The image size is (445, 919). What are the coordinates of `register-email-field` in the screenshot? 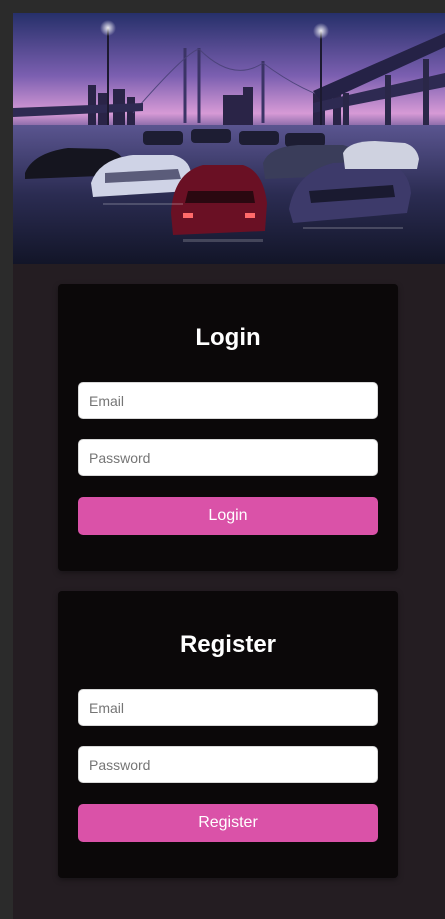 It's located at (228, 707).